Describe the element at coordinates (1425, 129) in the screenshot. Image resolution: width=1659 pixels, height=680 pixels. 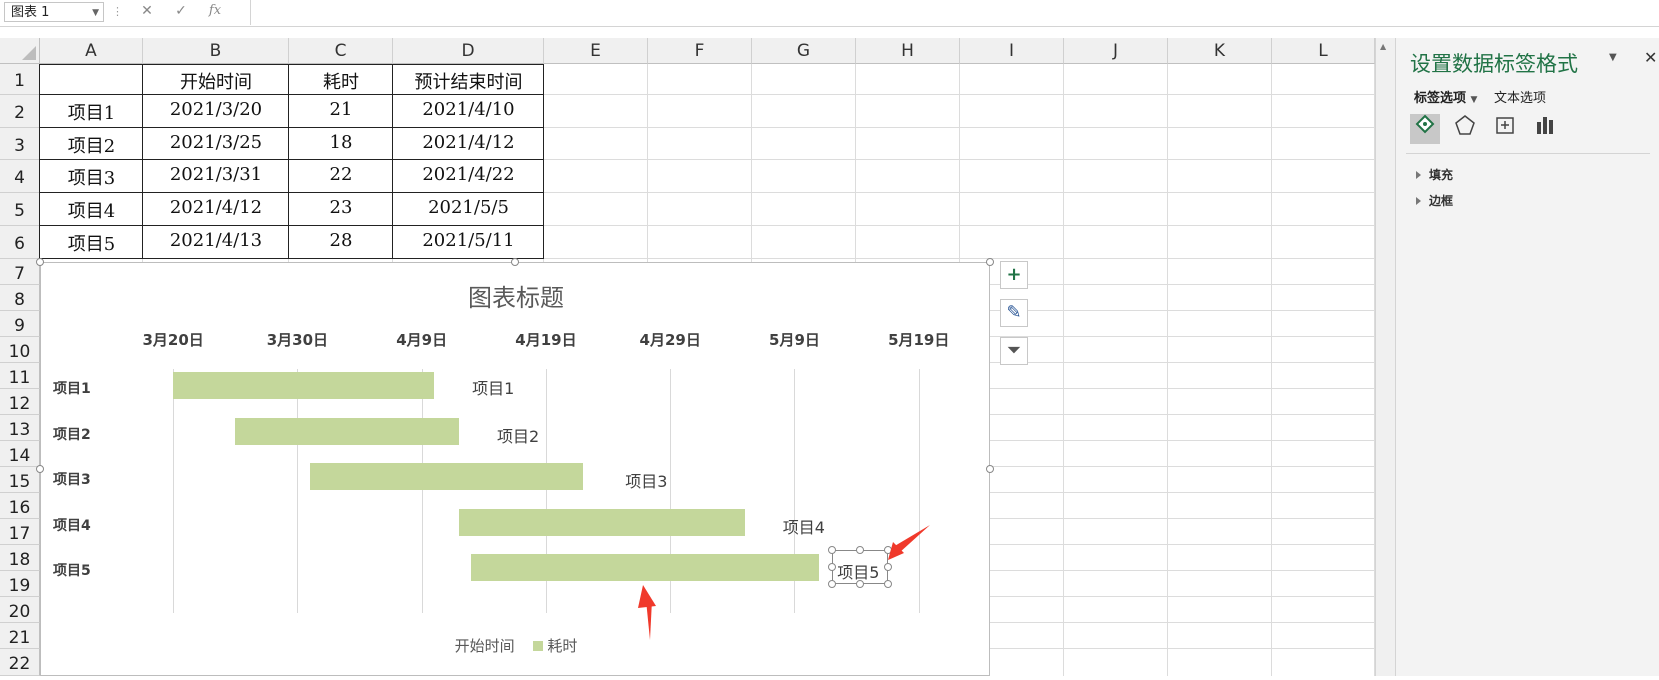
I see `fill-line-icon` at that location.